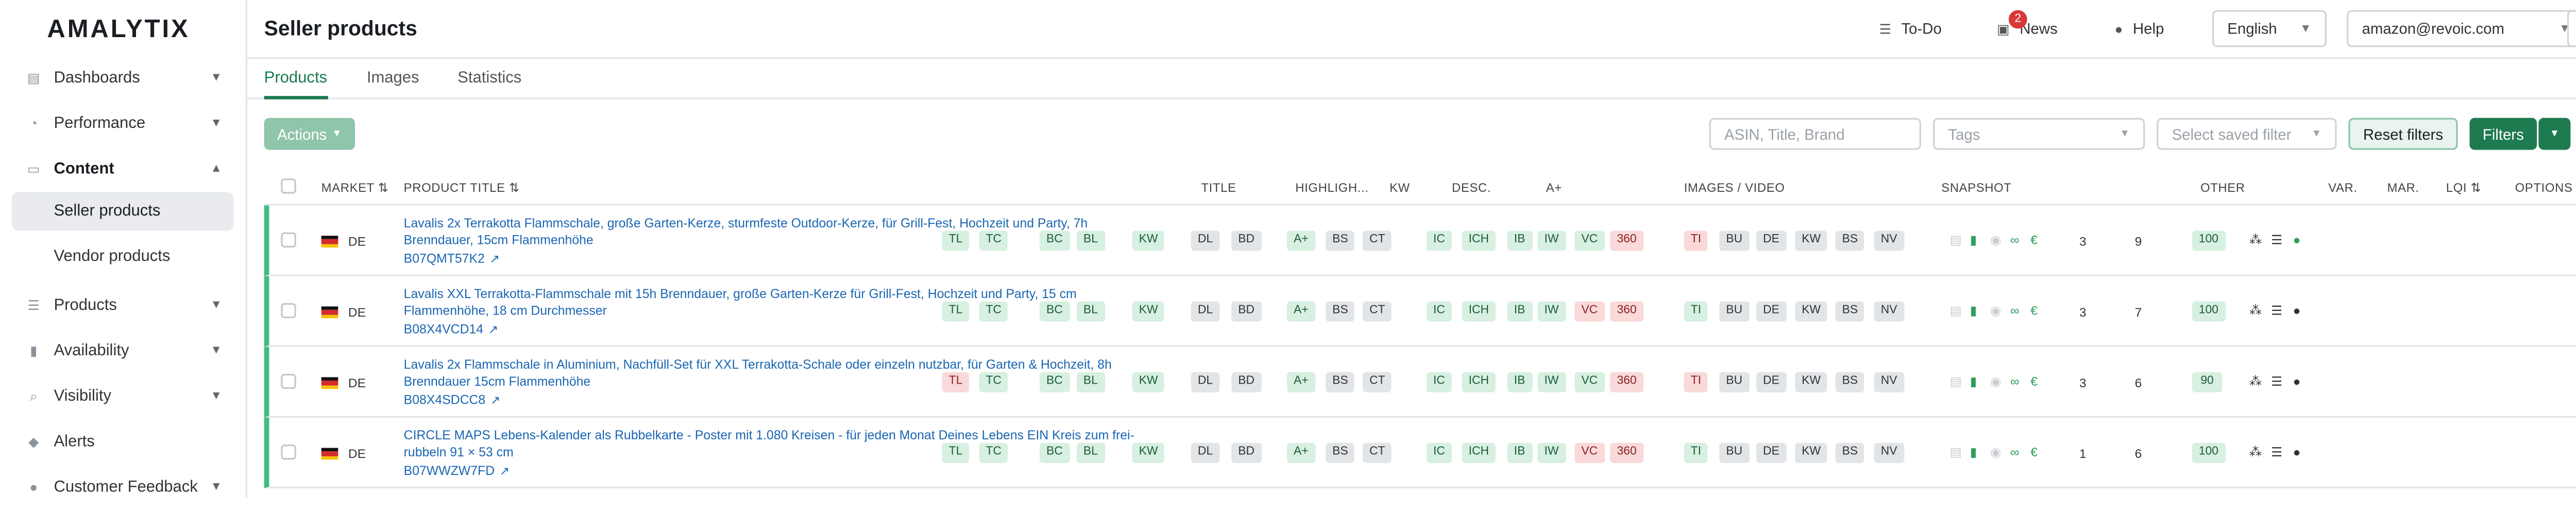 This screenshot has width=2576, height=510. Describe the element at coordinates (2461, 28) in the screenshot. I see `account-select: amazon@revoic.com ▼` at that location.